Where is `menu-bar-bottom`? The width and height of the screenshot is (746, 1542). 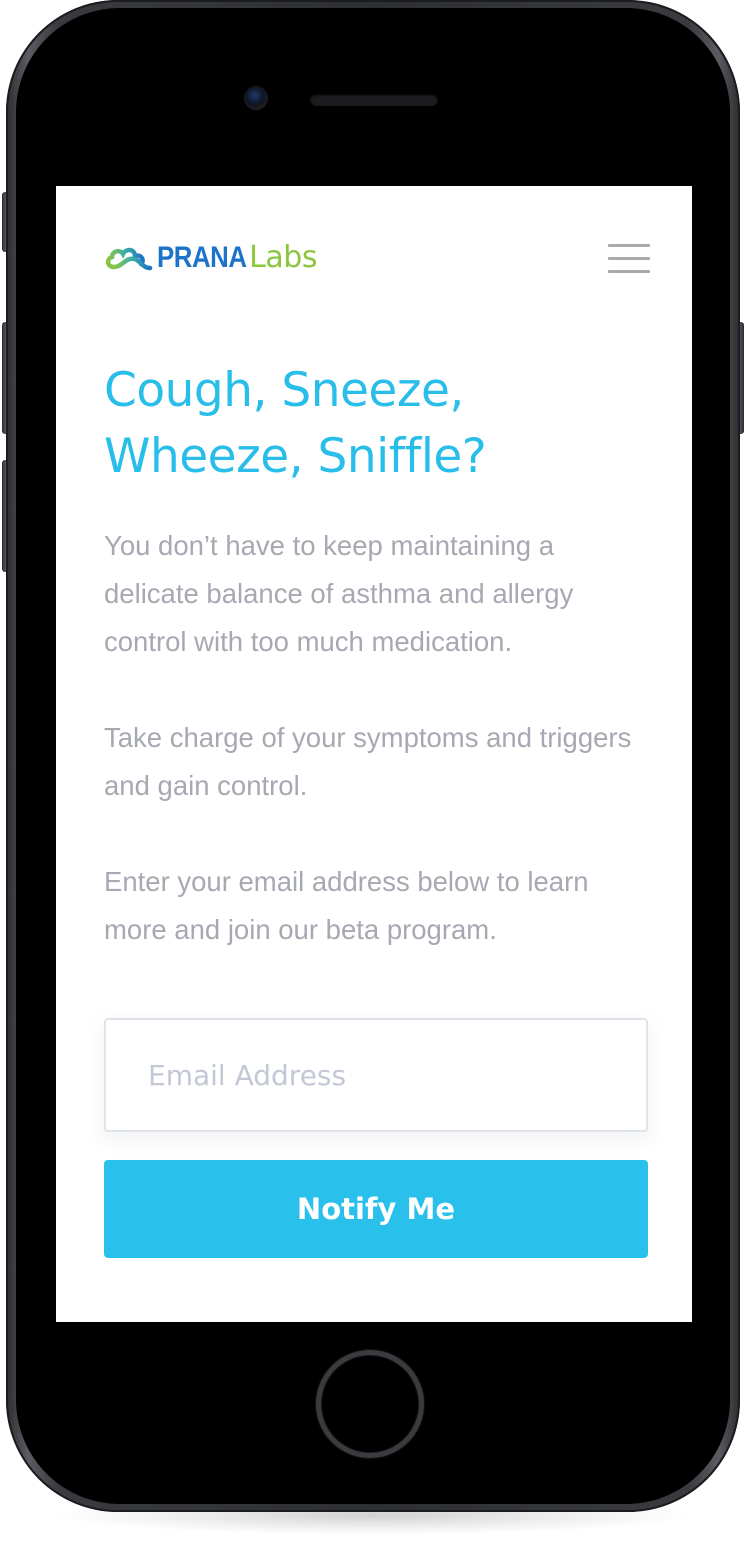 menu-bar-bottom is located at coordinates (629, 271).